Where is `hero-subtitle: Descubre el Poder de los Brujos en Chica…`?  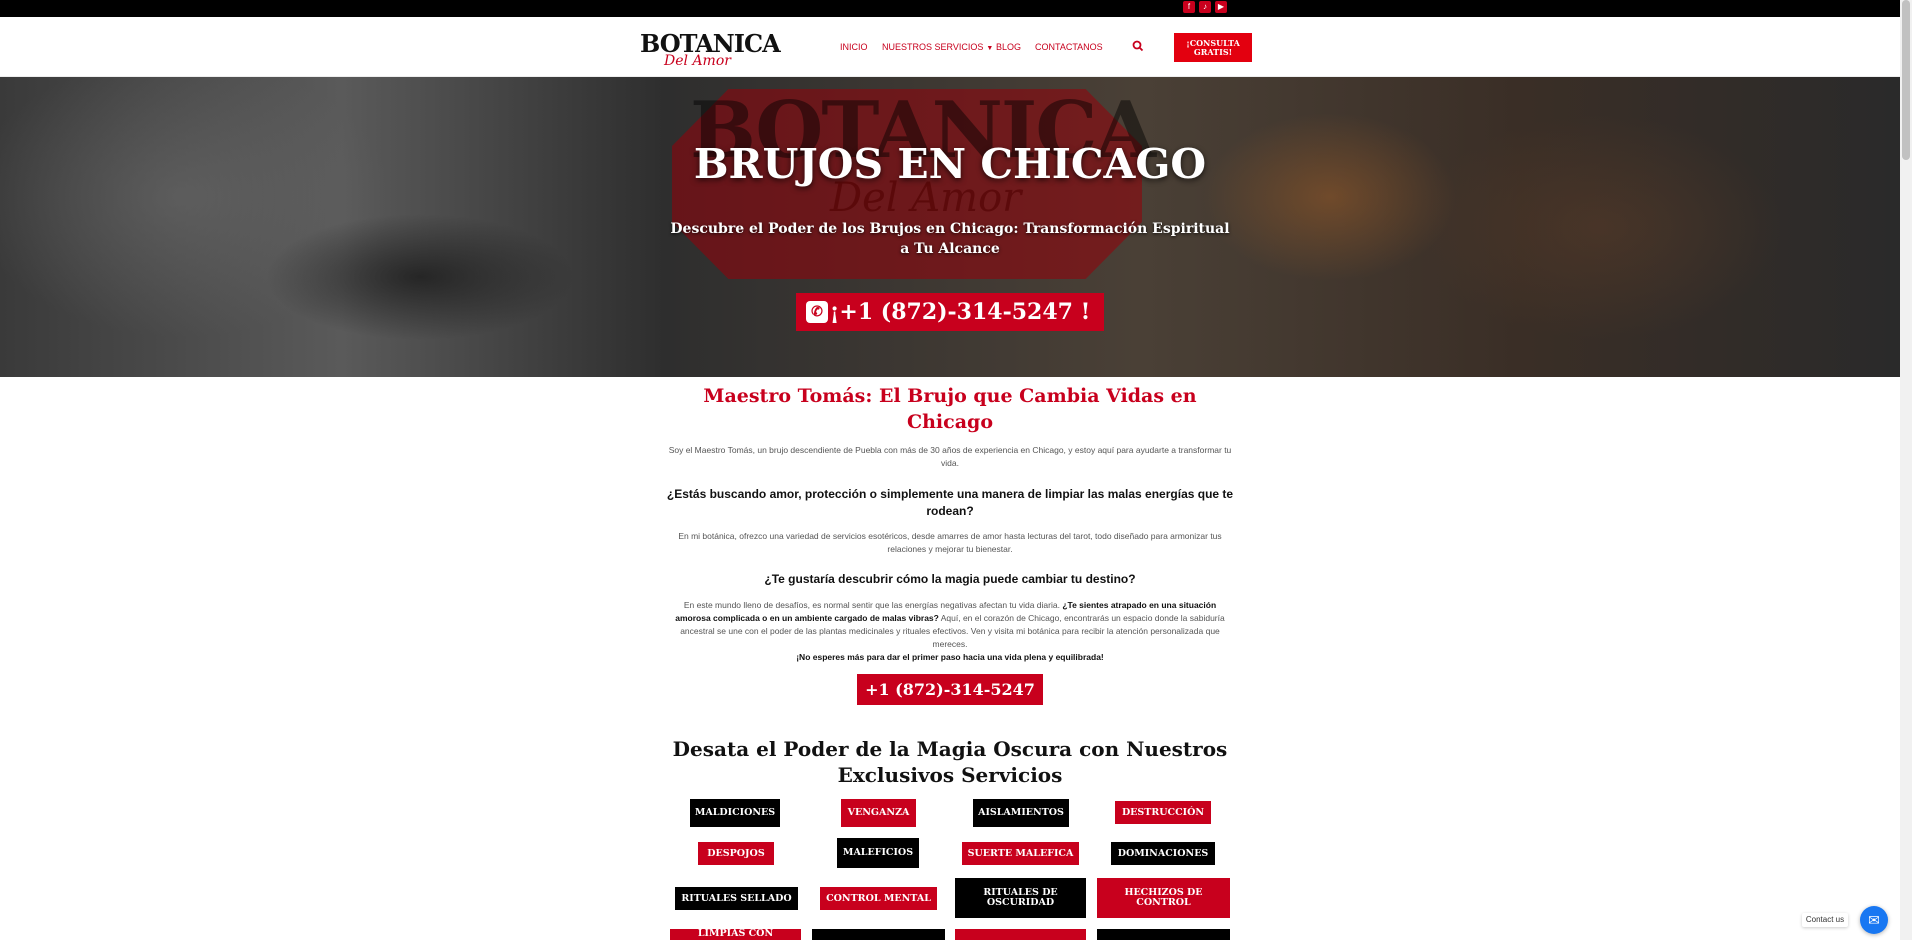 hero-subtitle: Descubre el Poder de los Brujos en Chica… is located at coordinates (950, 239).